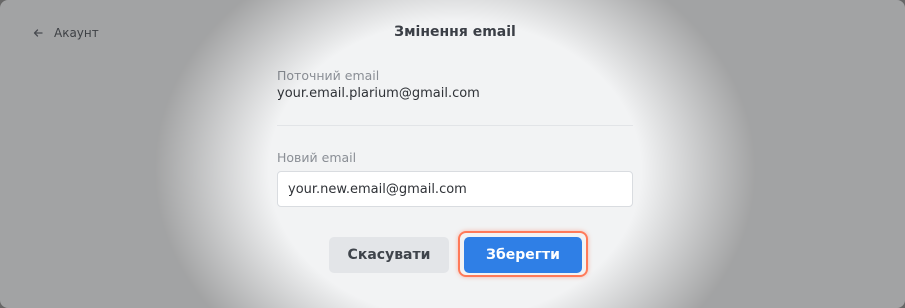  I want to click on new-email-section: Новий email, so click(316, 157).